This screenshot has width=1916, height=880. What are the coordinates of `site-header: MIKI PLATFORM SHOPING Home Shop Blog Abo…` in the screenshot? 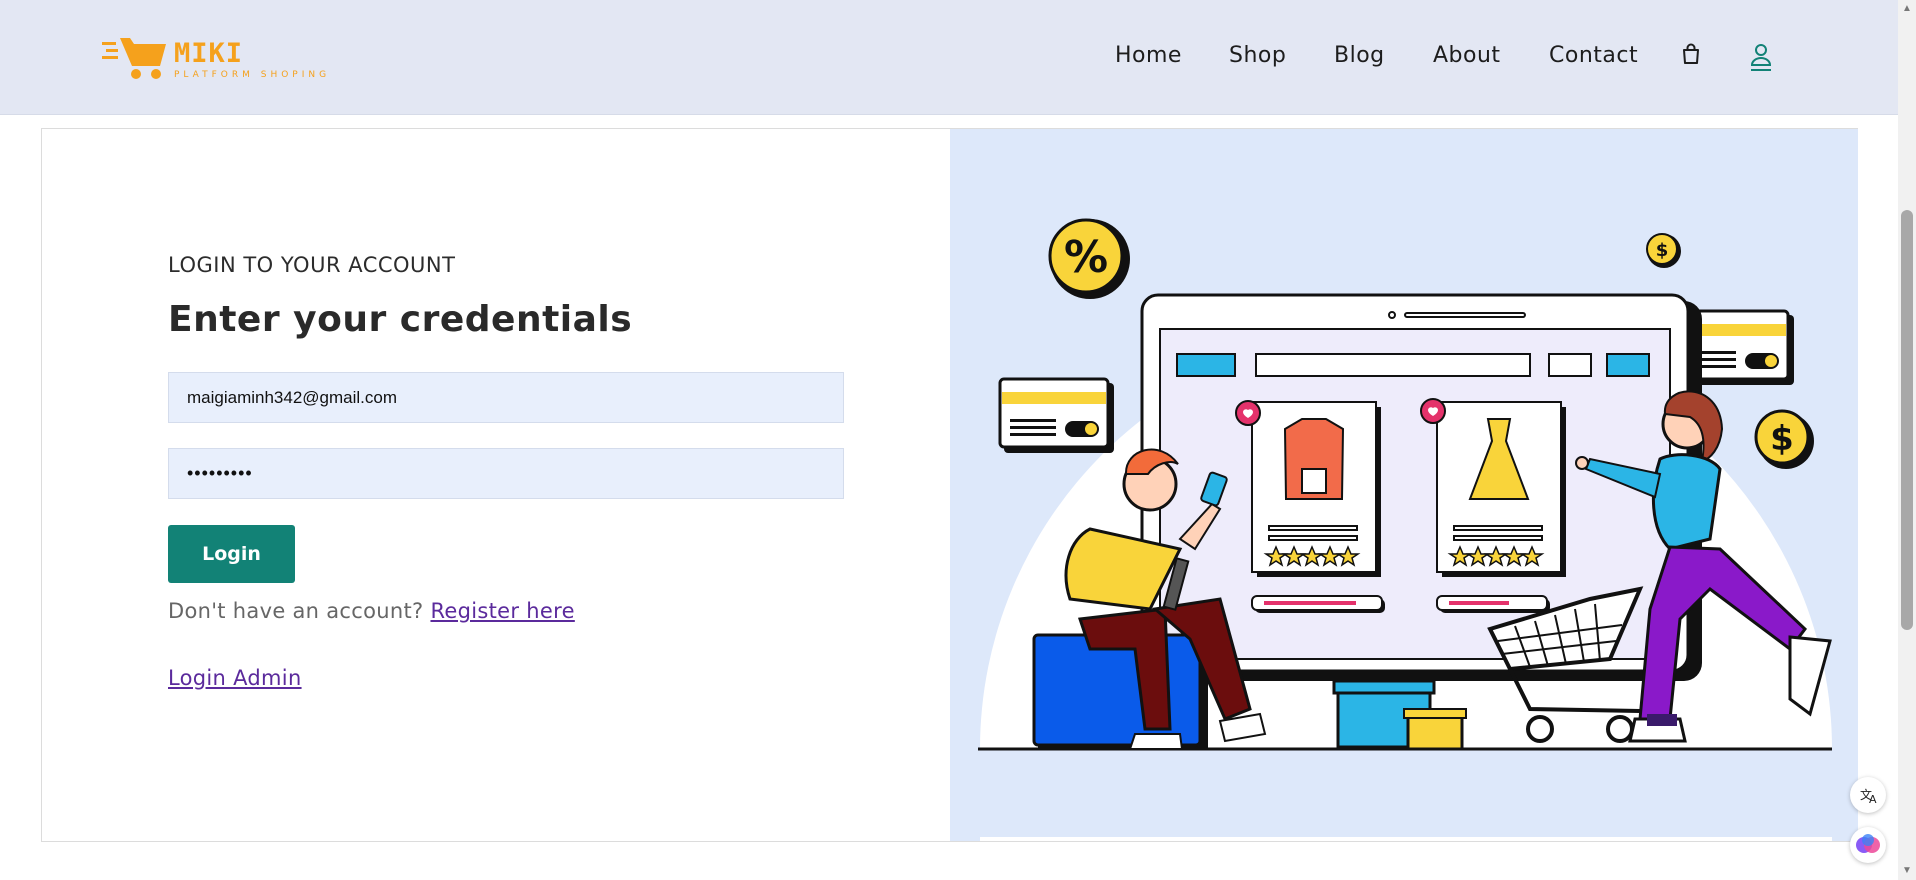 It's located at (949, 57).